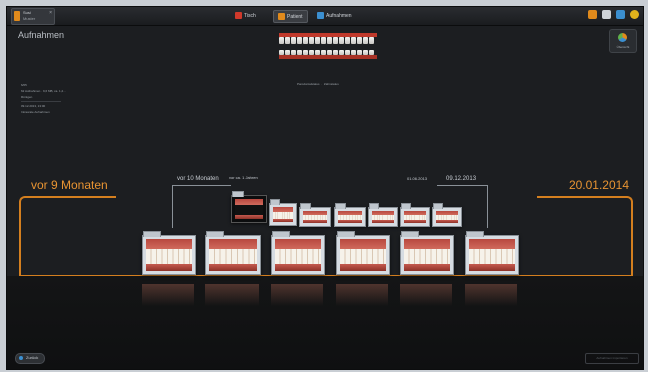 The image size is (648, 372). Describe the element at coordinates (198, 179) in the screenshot. I see `mid-left-label: vor 10 Monaten` at that location.